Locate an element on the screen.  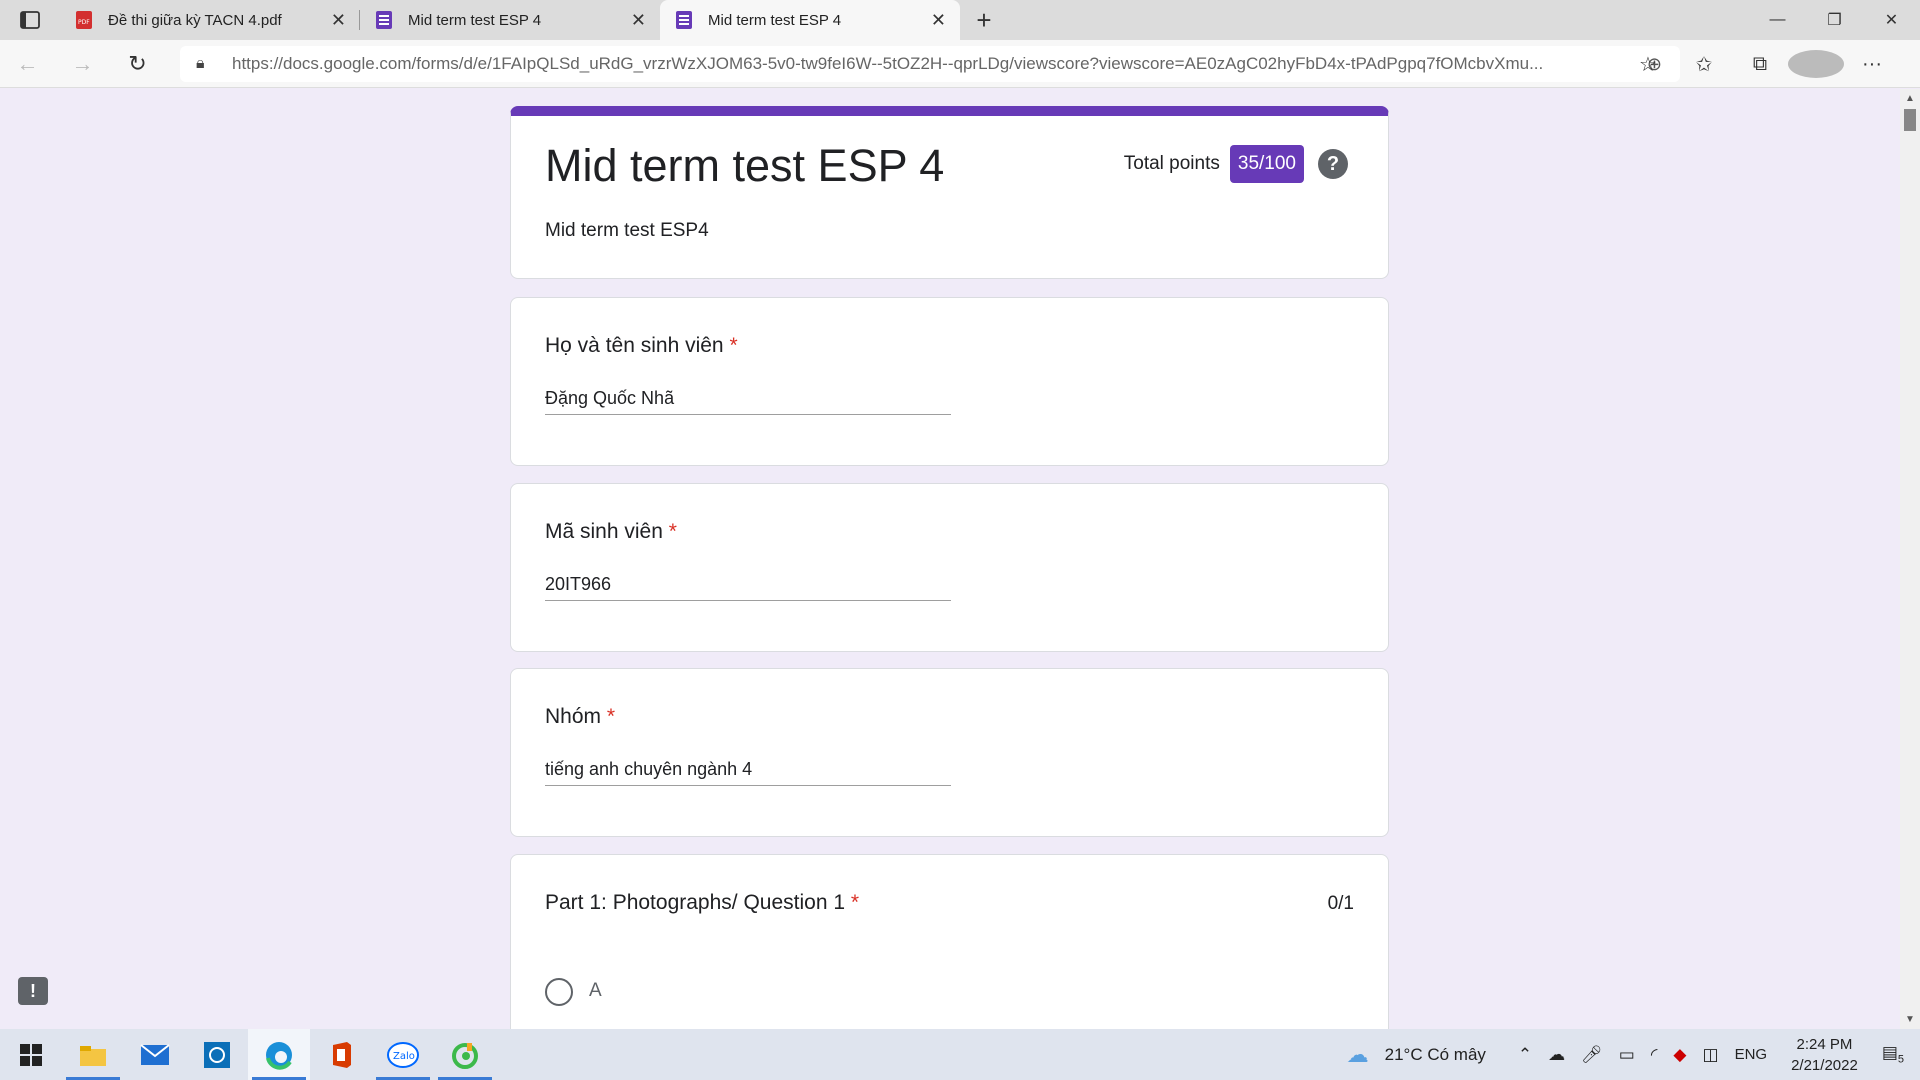
forward-icon: → is located at coordinates (82, 64).